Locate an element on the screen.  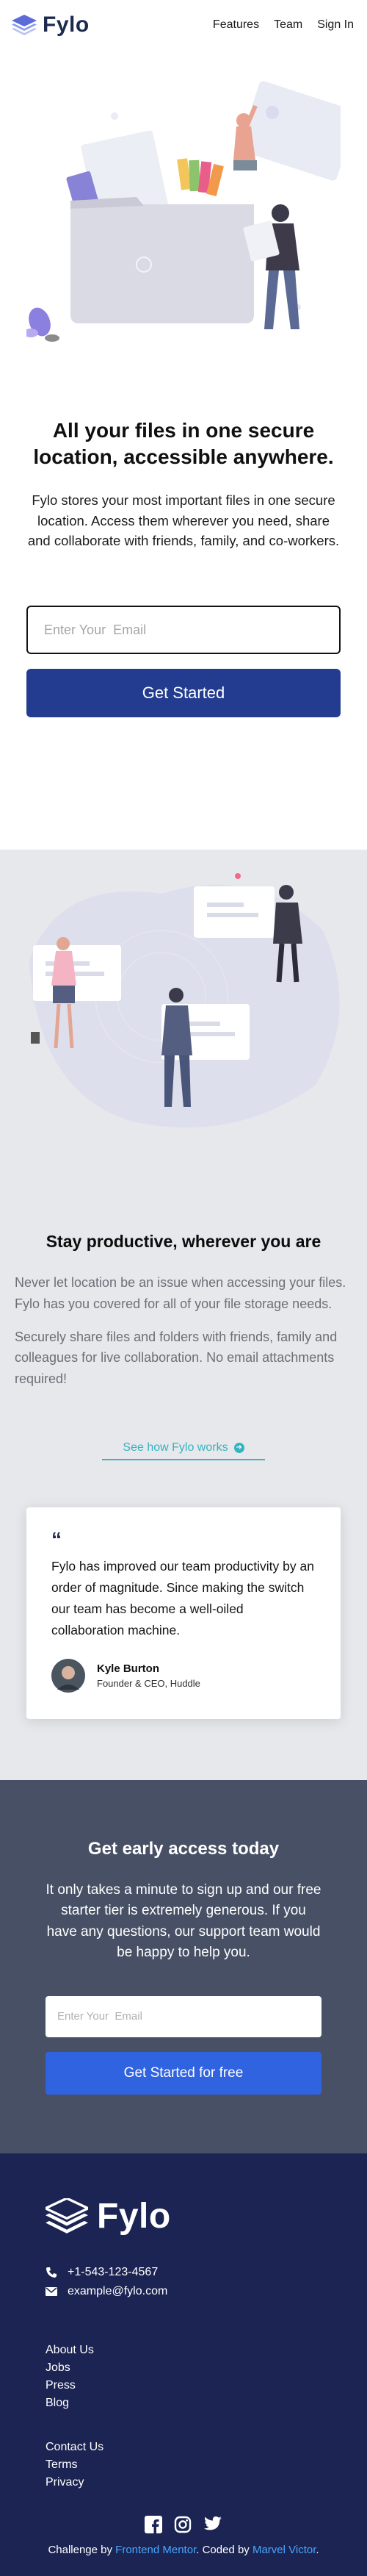
email-icon is located at coordinates (51, 2291).